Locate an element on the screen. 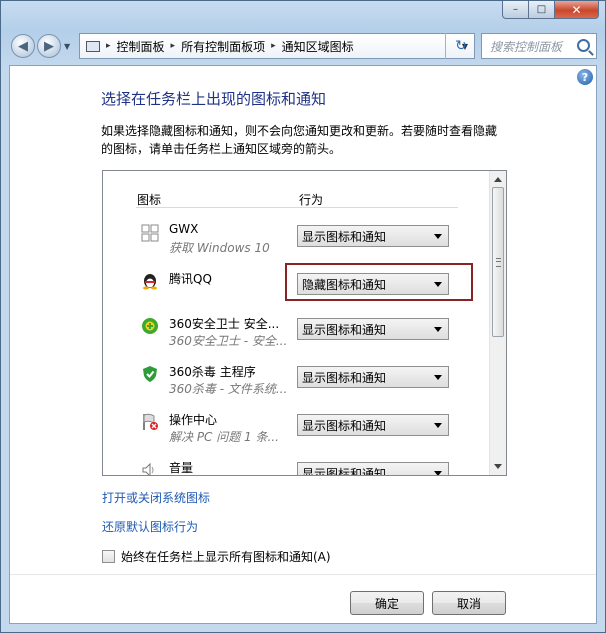 The width and height of the screenshot is (606, 633). address-bar: ▸ 控制面板 ▸ 所有控制面板项 ▸ 通知区域图标 ▼ is located at coordinates (277, 46).